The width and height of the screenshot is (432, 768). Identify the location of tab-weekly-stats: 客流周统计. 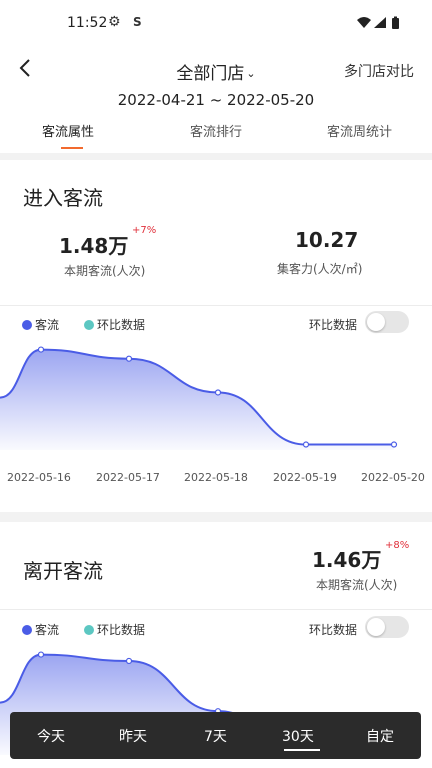
(359, 130).